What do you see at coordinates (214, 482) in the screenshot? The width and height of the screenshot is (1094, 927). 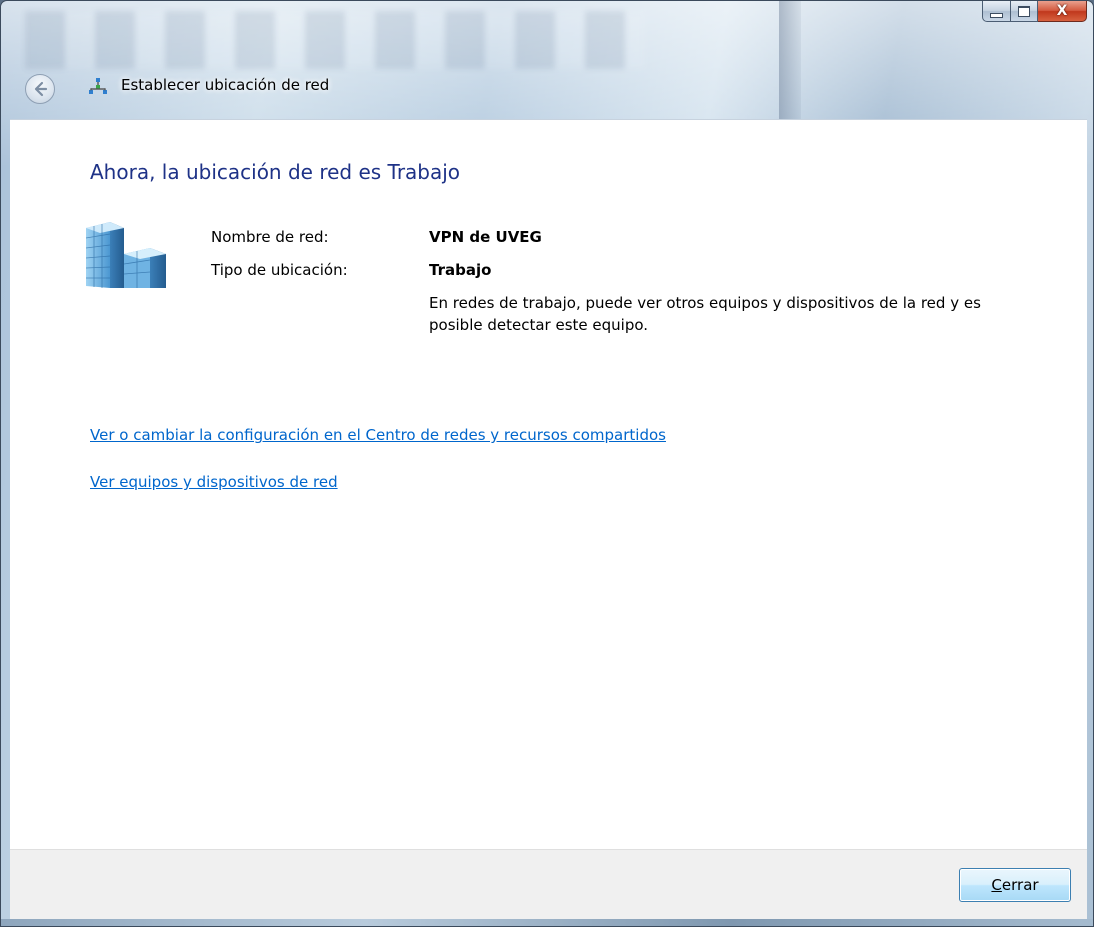 I see `view-network-devices-link: Ver equipos y dispositivos de red` at bounding box center [214, 482].